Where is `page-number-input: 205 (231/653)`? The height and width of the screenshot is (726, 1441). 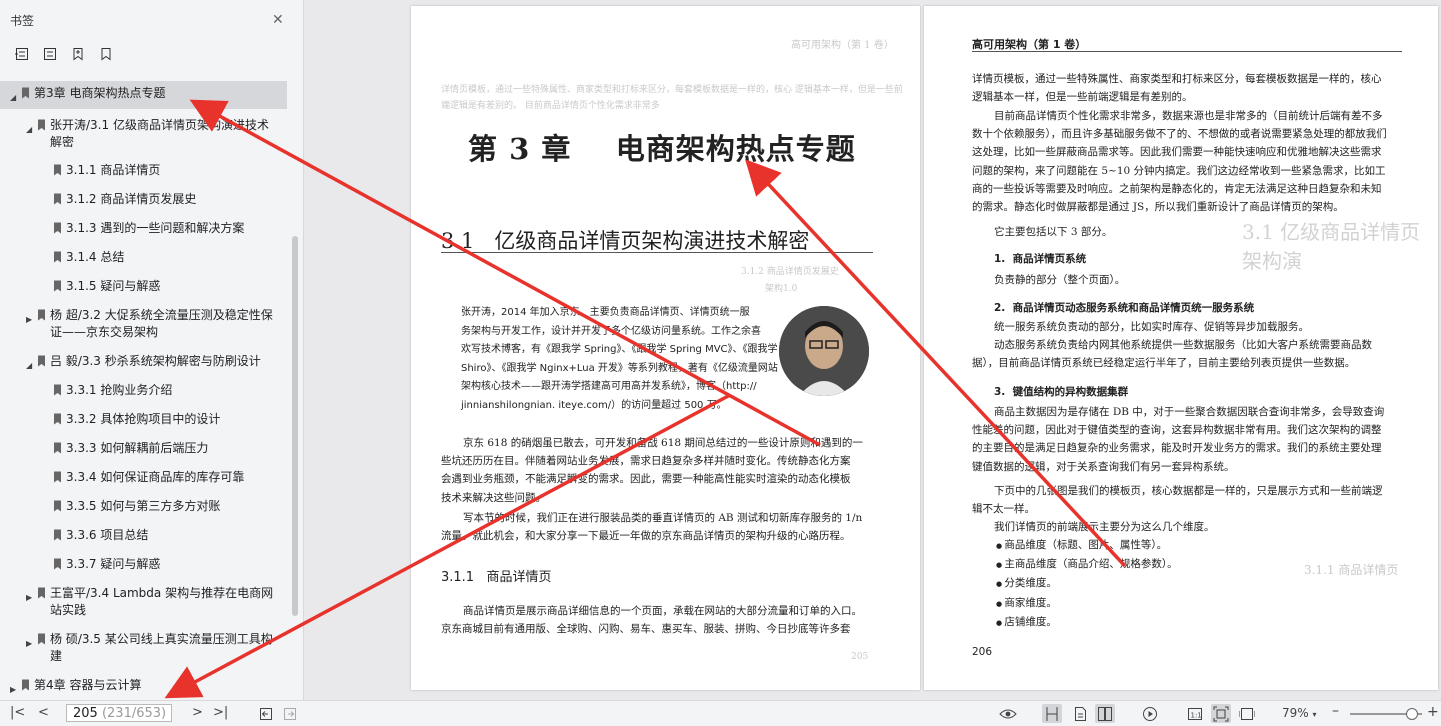 page-number-input: 205 (231/653) is located at coordinates (119, 713).